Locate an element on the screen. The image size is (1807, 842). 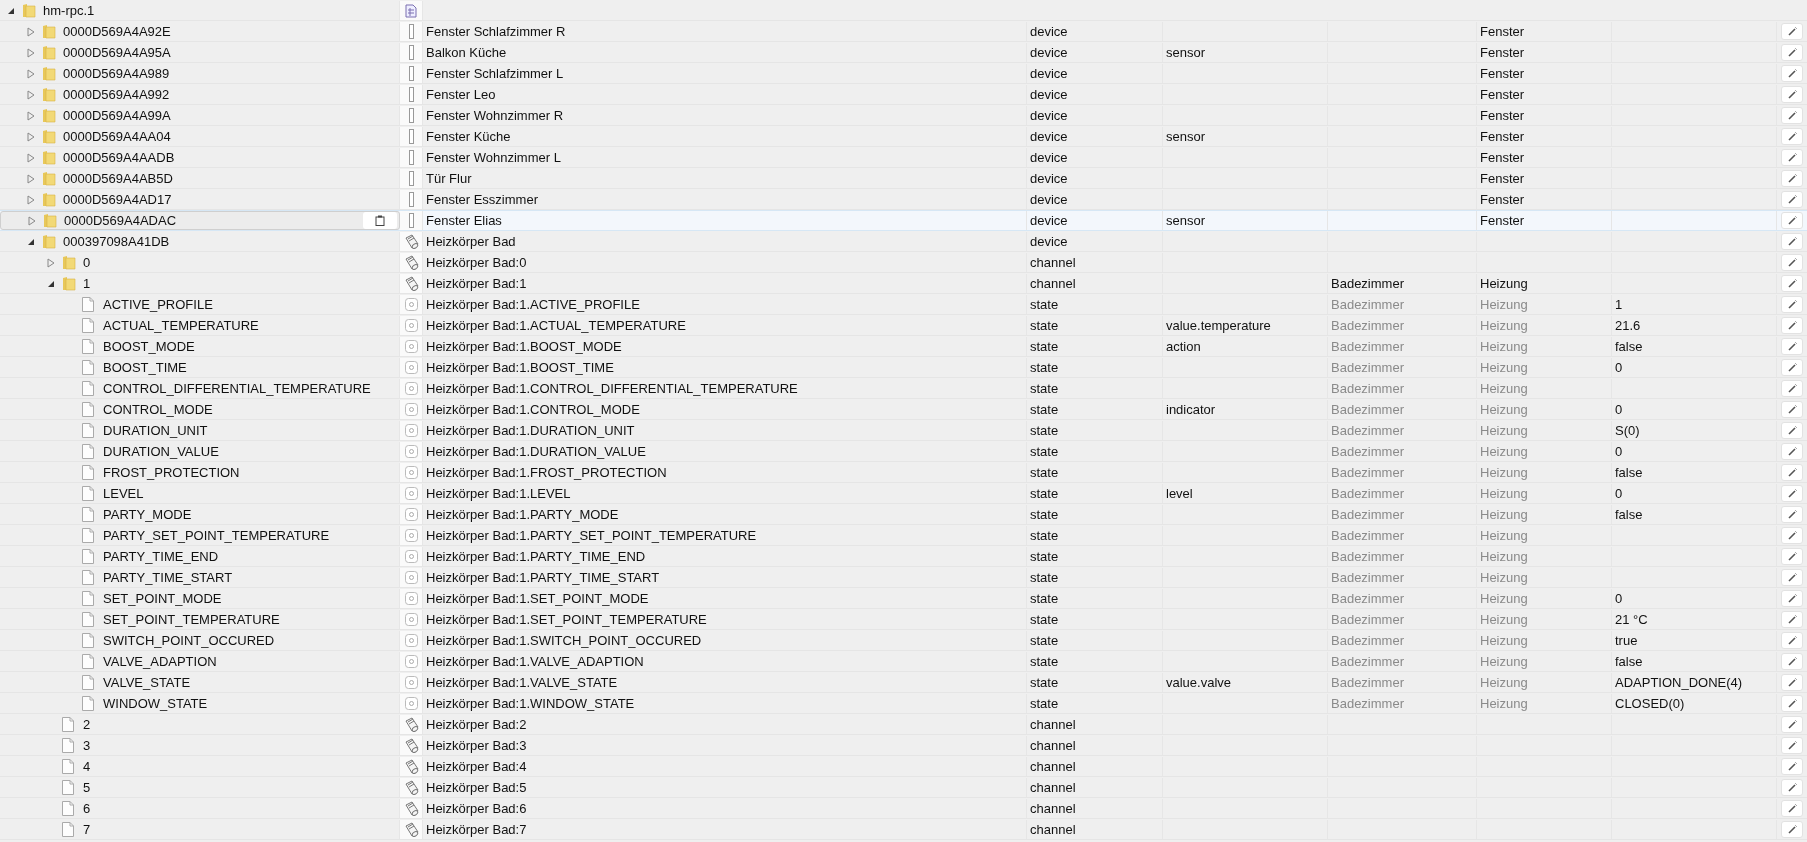
tree-row: PARTY_TIME_END Heizkörper Bad:1.PARTY_TIME_END state Badezimmer Heizung is located at coordinates (903, 556).